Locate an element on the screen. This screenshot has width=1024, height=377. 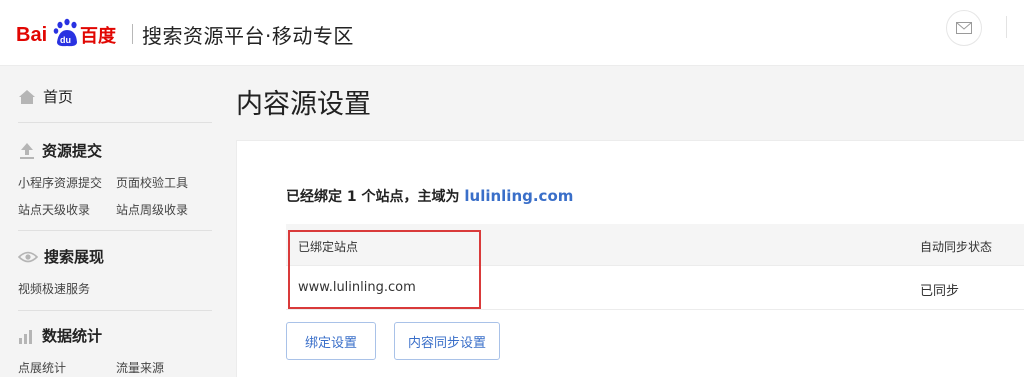
section-title: 数据统计 is located at coordinates (72, 336).